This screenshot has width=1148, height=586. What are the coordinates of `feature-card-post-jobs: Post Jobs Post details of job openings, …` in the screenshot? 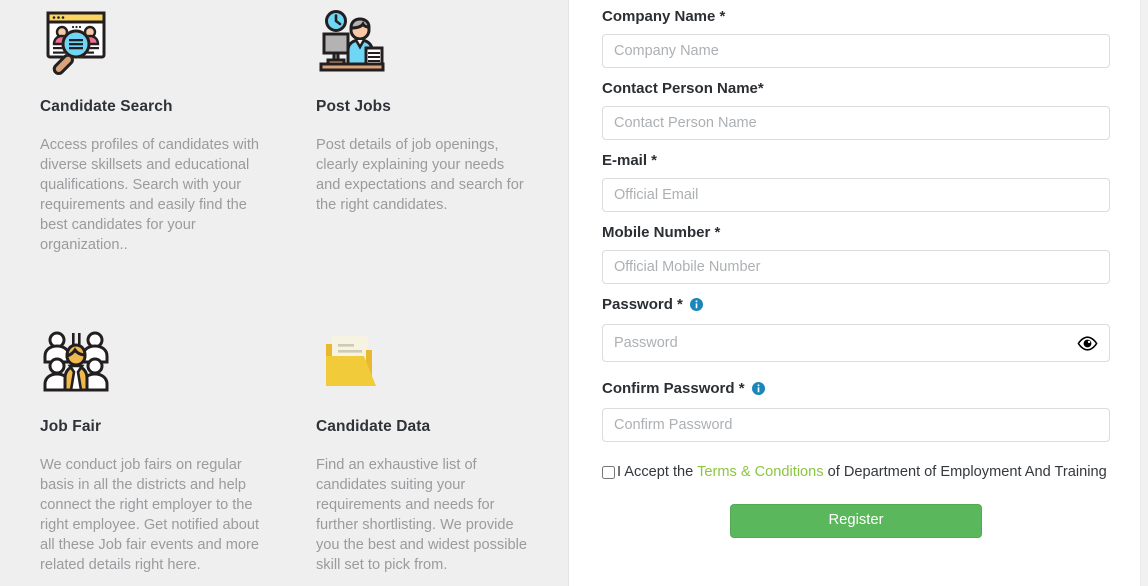 It's located at (454, 168).